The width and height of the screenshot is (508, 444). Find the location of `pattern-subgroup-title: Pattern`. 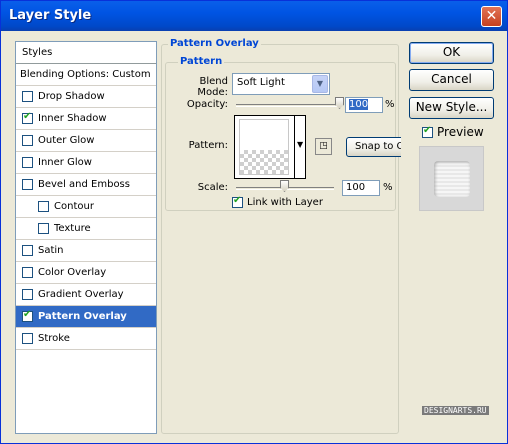

pattern-subgroup-title: Pattern is located at coordinates (201, 61).